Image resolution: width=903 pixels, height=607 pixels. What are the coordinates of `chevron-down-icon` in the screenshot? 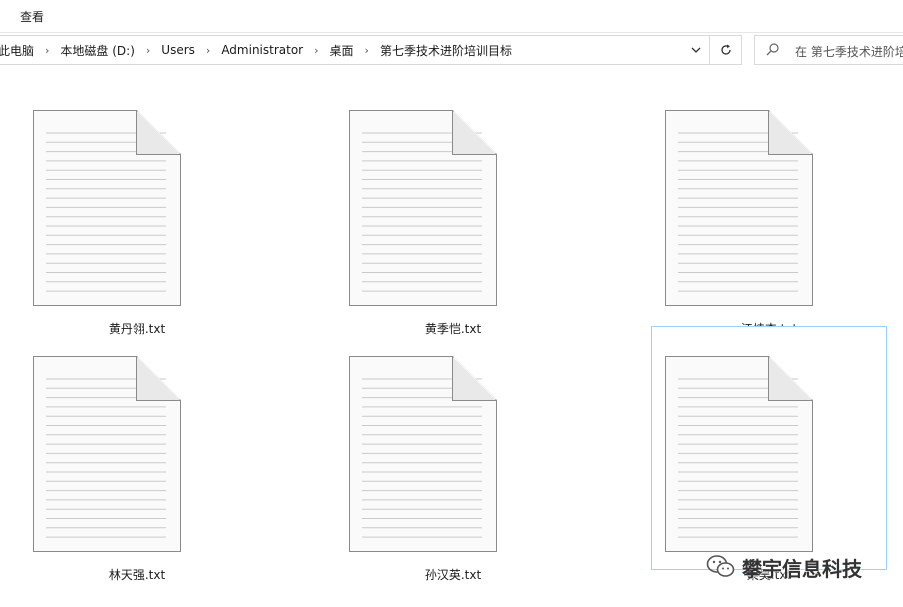 It's located at (696, 50).